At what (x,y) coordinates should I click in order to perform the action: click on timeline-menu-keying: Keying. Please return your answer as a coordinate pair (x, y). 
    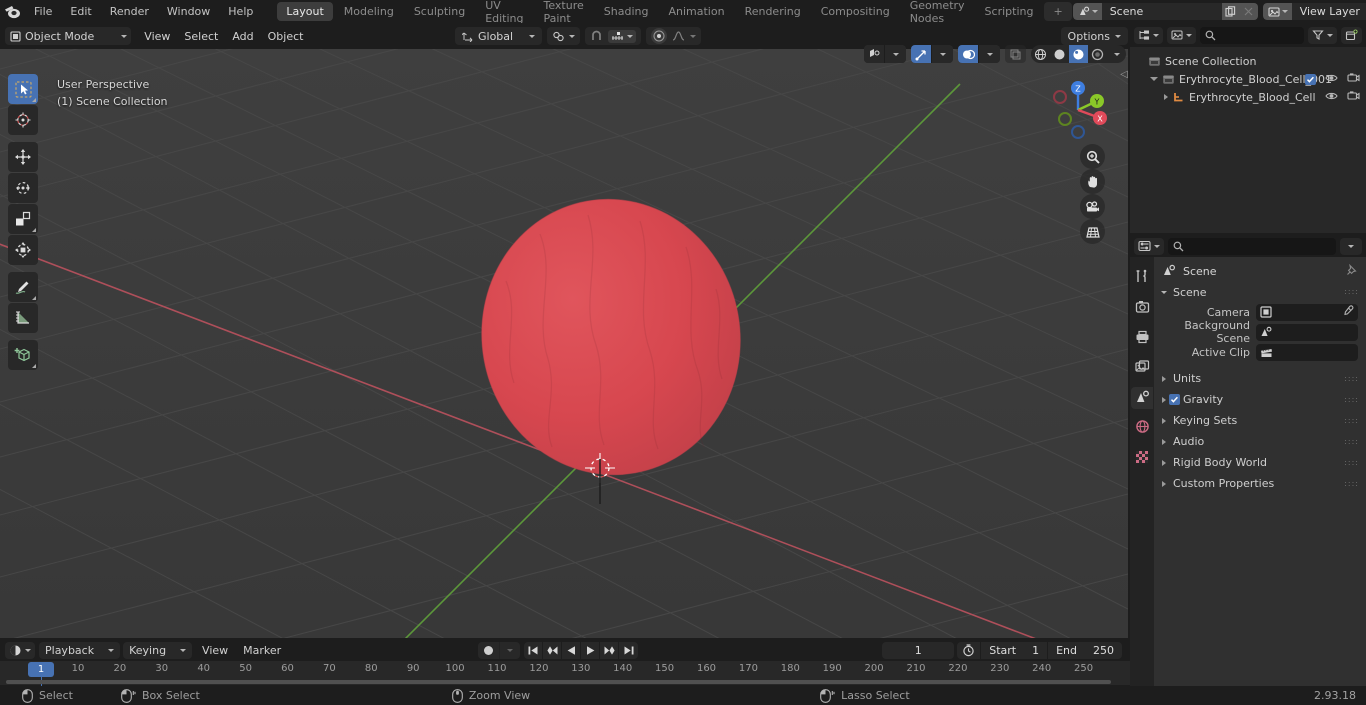
    Looking at the image, I should click on (158, 650).